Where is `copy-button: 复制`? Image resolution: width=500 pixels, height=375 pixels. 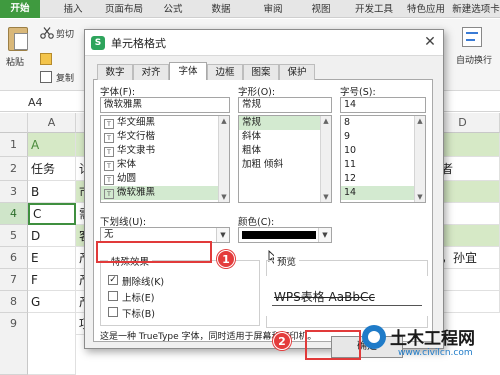
copy-button: 复制 is located at coordinates (65, 77).